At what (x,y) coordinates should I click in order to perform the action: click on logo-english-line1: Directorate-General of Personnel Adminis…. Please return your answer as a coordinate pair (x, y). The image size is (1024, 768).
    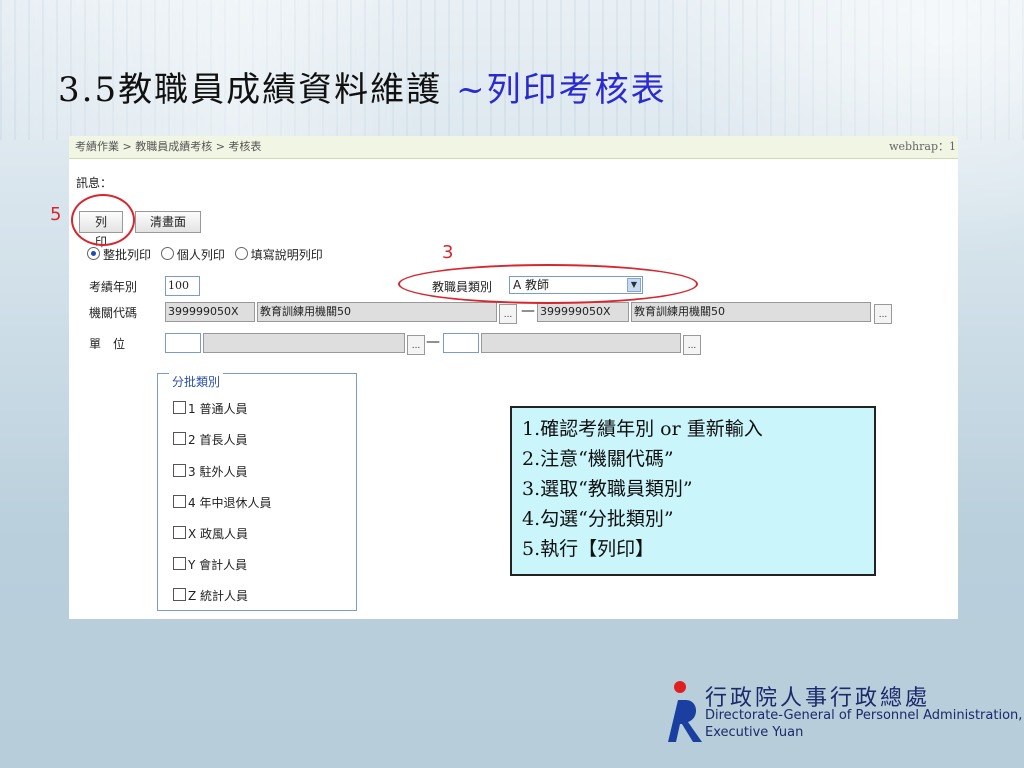
    Looking at the image, I should click on (864, 715).